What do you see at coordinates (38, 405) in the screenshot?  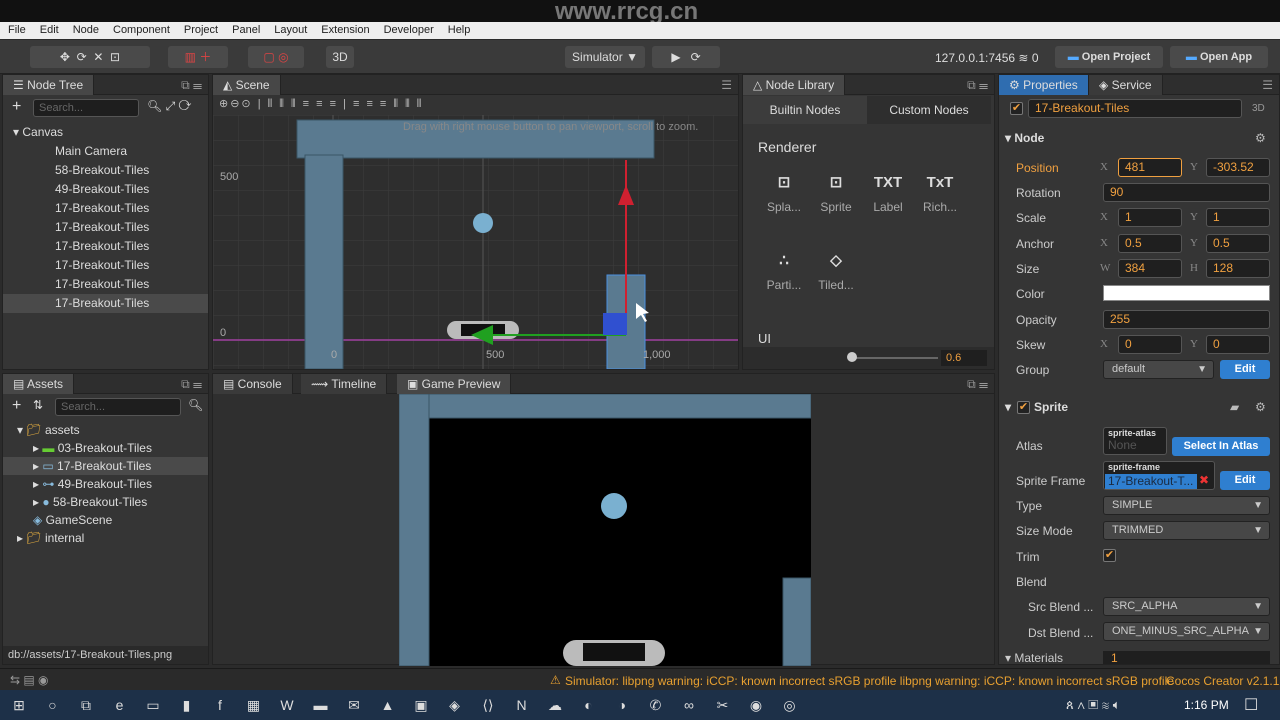 I see `sort-icon: ⇅` at bounding box center [38, 405].